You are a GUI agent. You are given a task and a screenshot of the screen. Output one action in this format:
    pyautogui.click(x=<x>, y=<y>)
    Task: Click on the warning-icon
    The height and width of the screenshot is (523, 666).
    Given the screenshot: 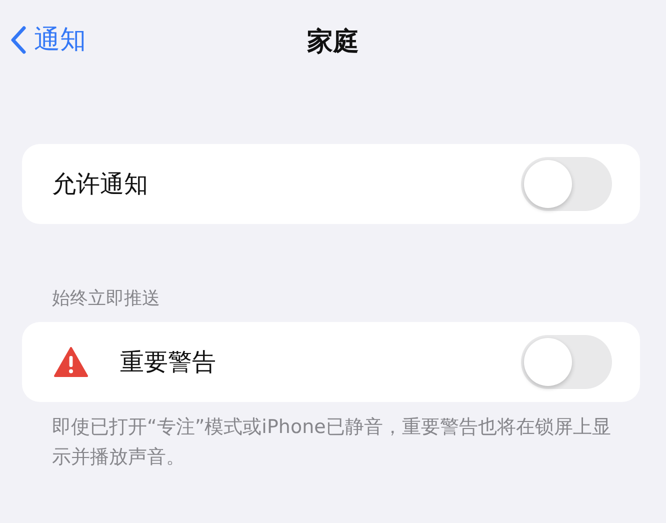 What is the action you would take?
    pyautogui.click(x=71, y=362)
    